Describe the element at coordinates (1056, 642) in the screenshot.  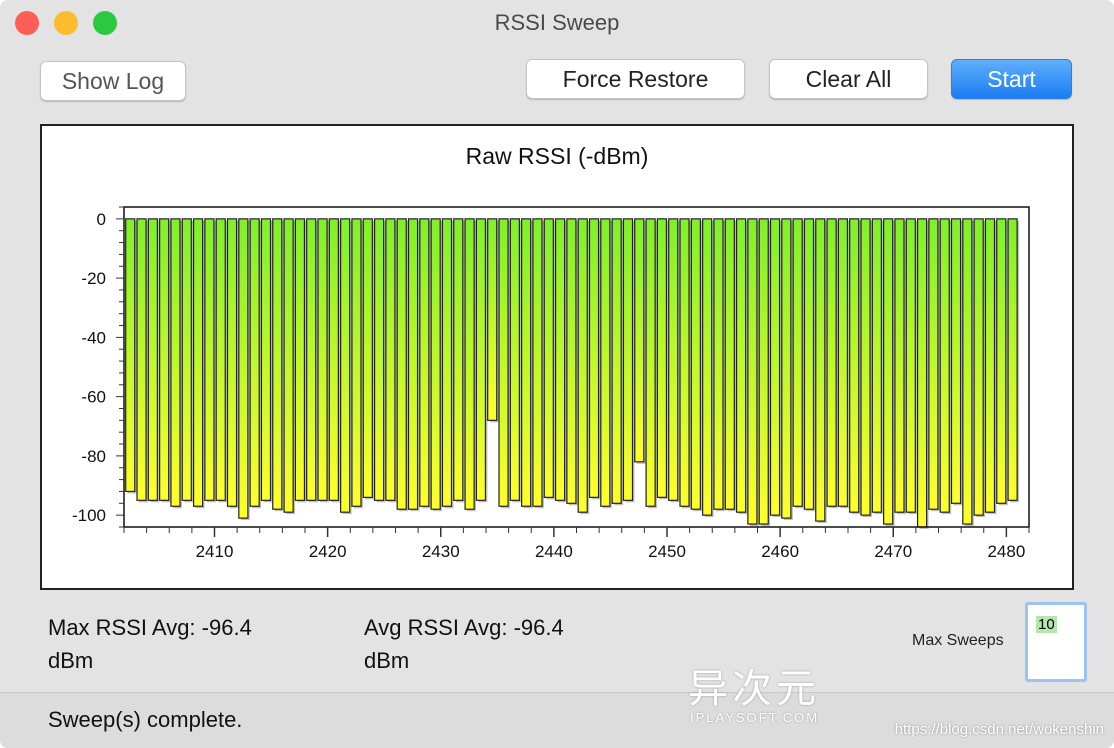
I see `max-sweeps-field: 10` at that location.